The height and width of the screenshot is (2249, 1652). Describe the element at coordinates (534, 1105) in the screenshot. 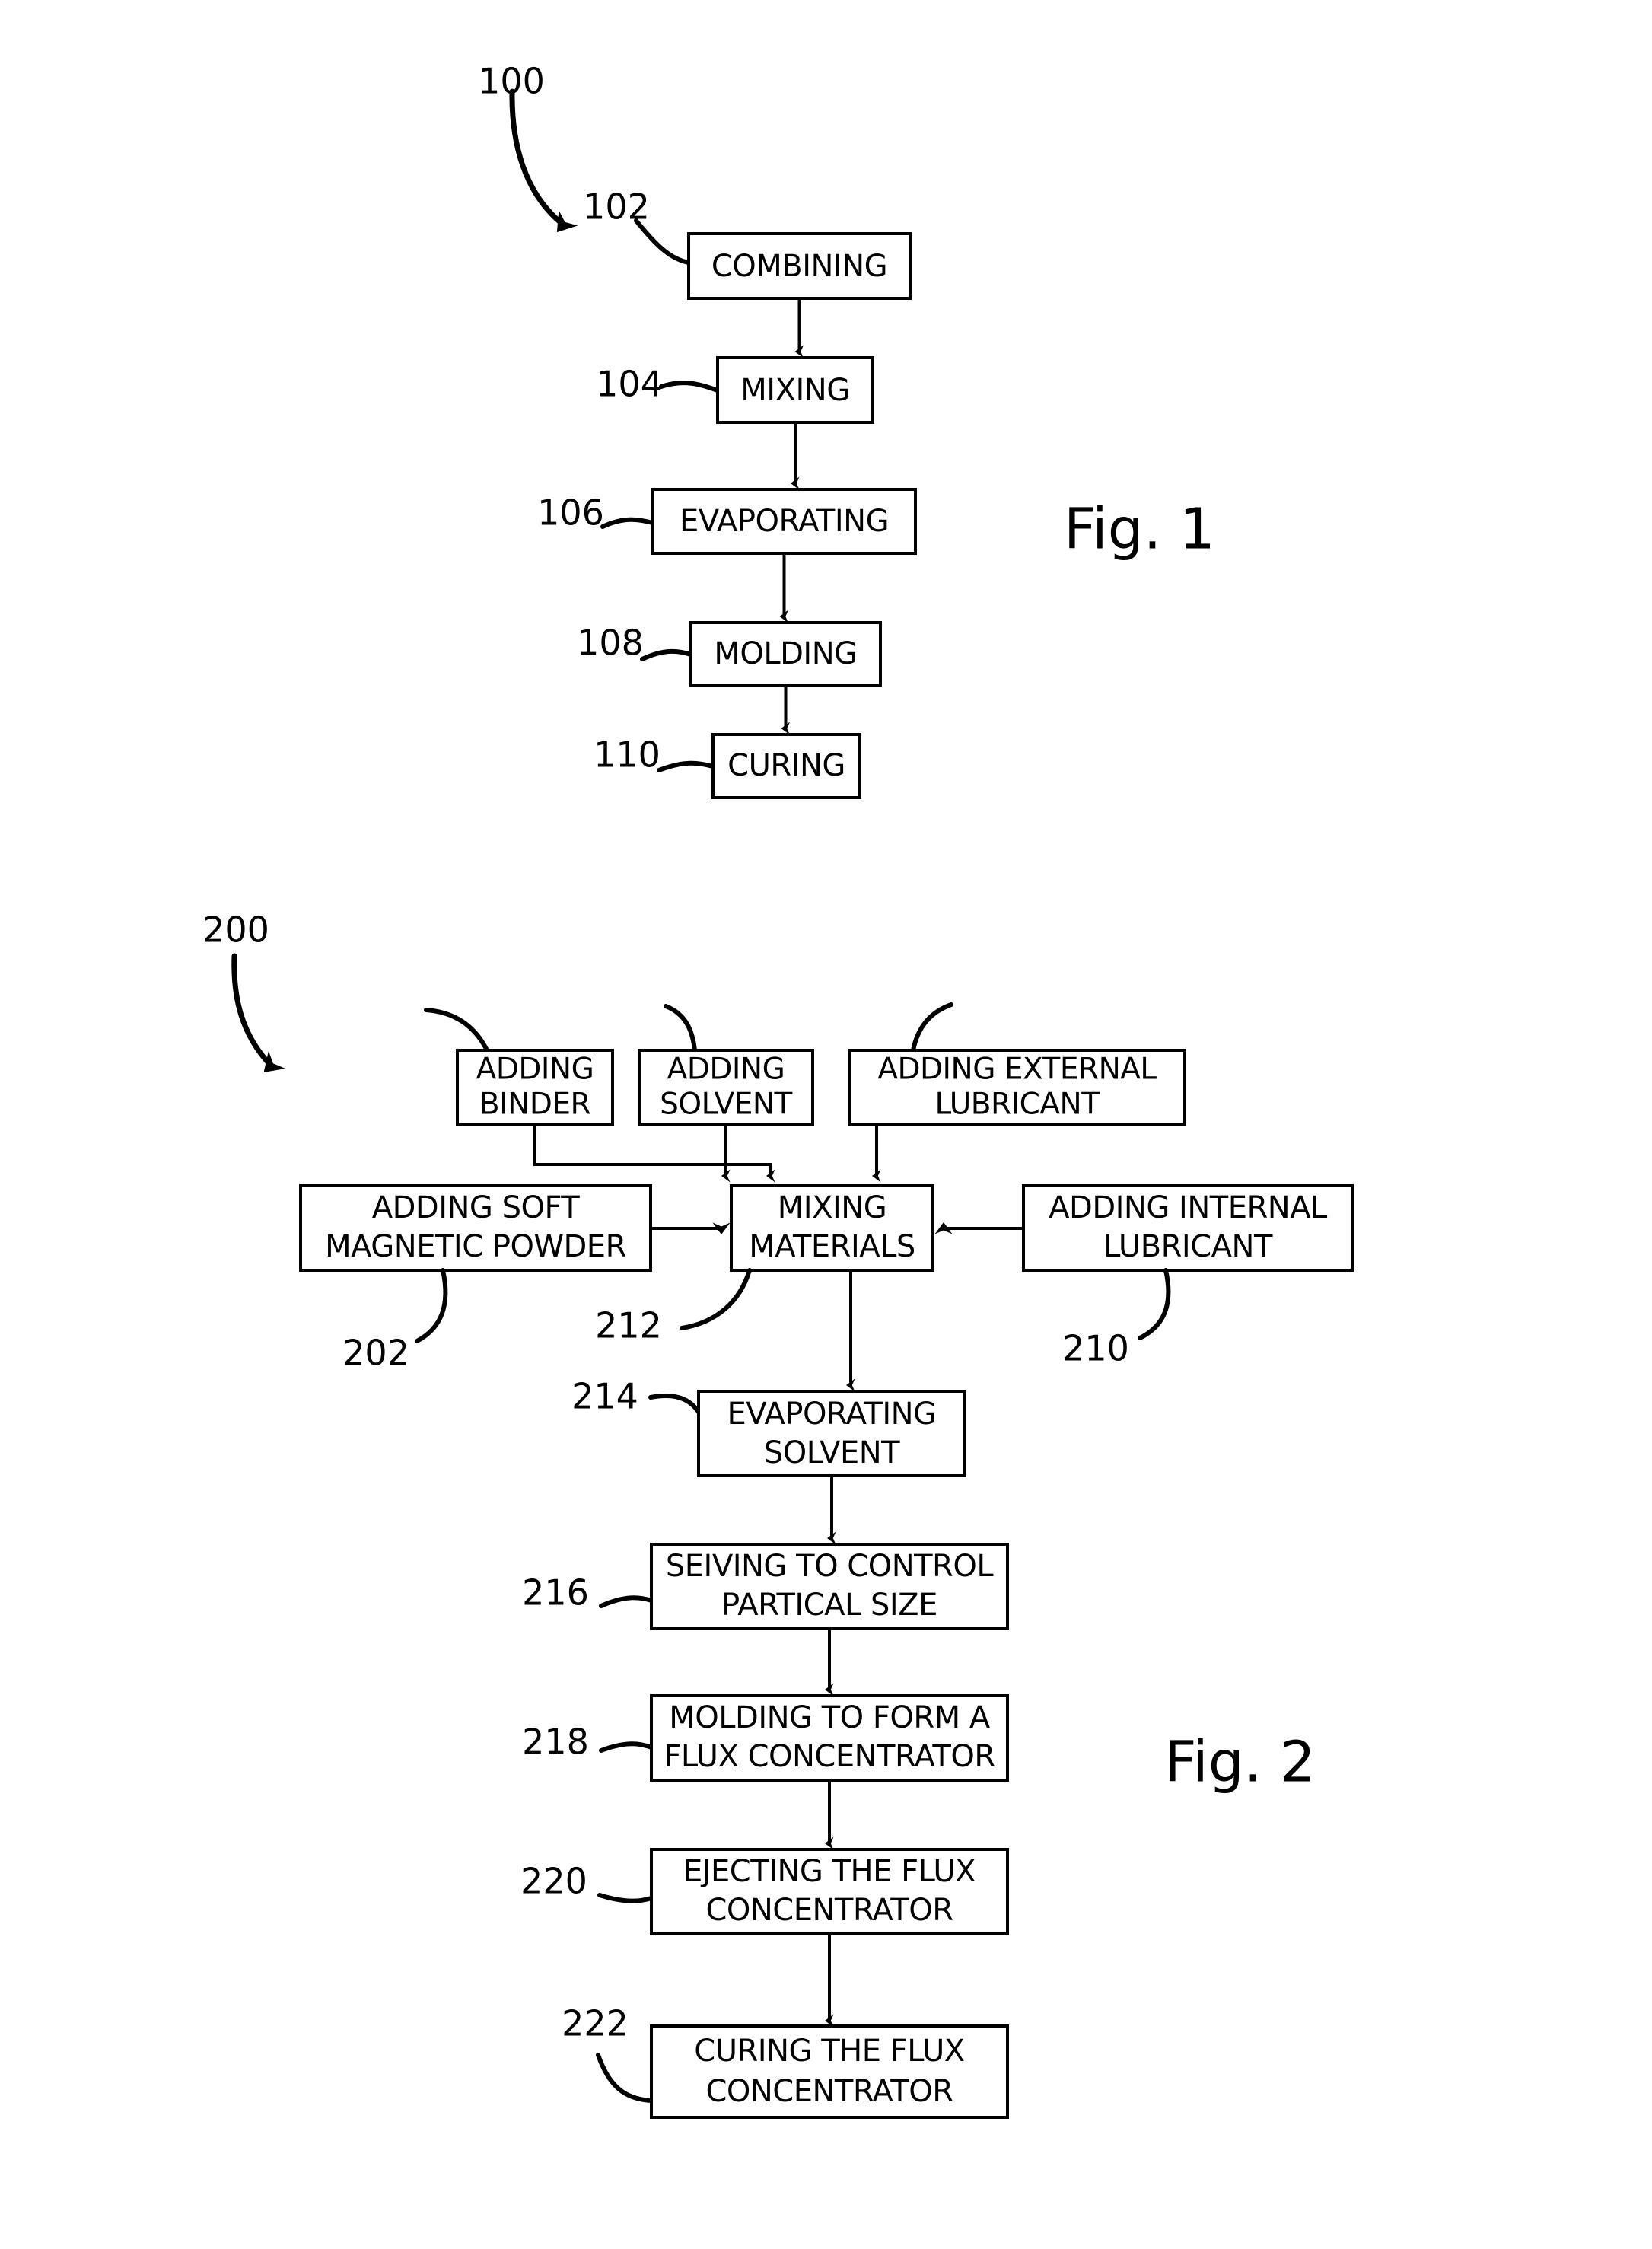

I see `fig2-input-label-line2: BINDER` at that location.